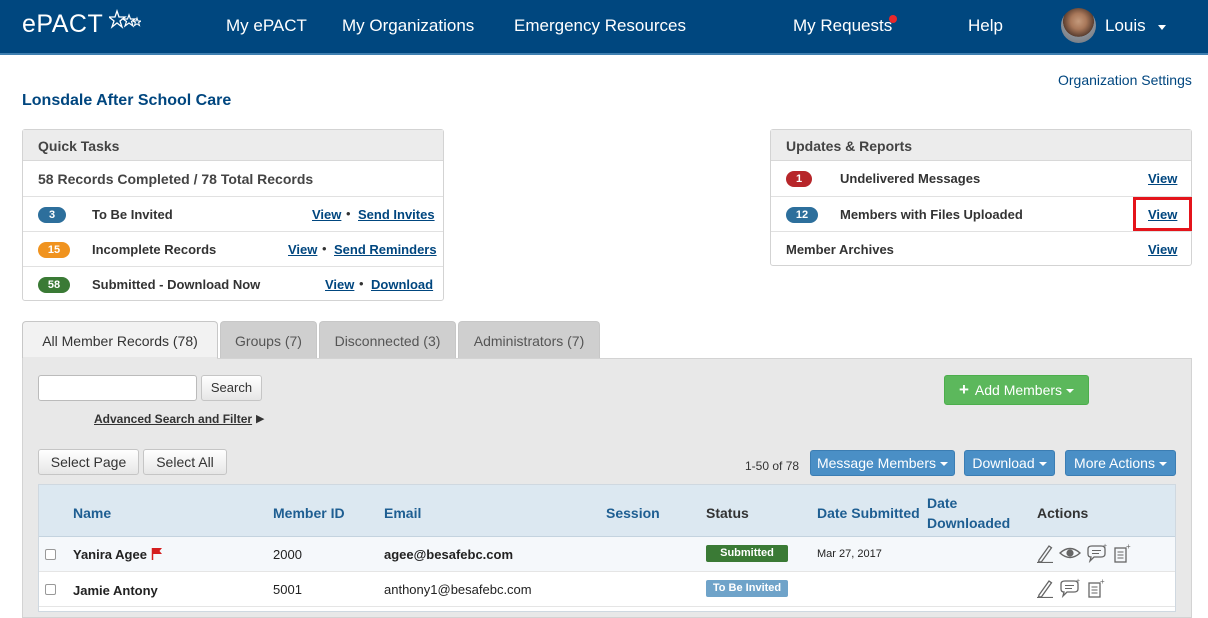  What do you see at coordinates (268, 340) in the screenshot?
I see `tab-groups: Groups (7)` at bounding box center [268, 340].